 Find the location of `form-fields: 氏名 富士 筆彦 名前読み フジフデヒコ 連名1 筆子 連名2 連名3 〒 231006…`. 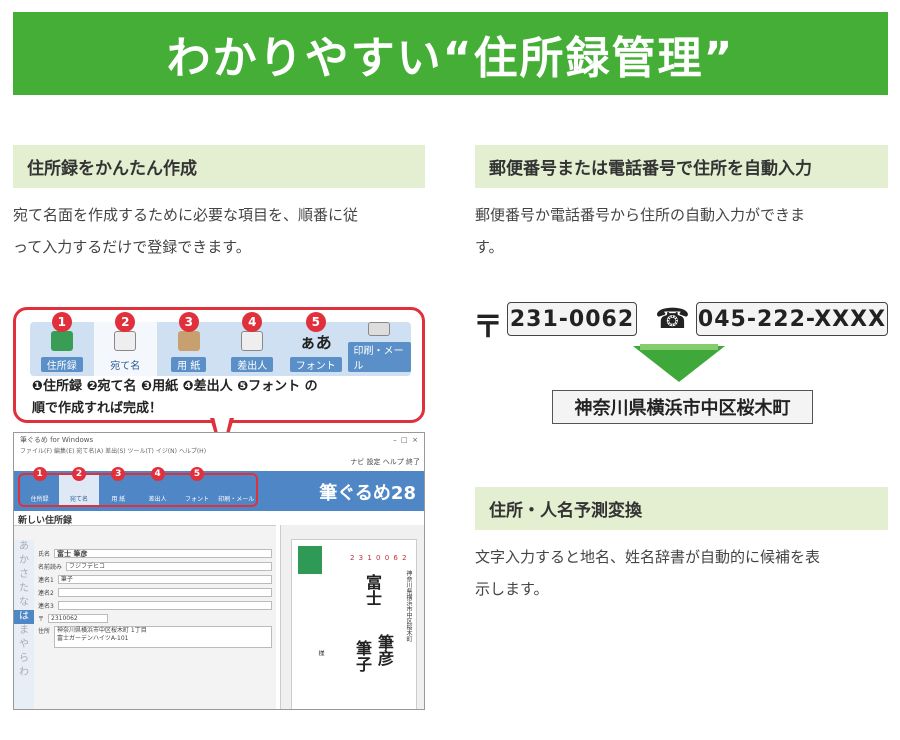

form-fields: 氏名 富士 筆彦 名前読み フジフデヒコ 連名1 筆子 連名2 連名3 〒 231006… is located at coordinates (155, 599).